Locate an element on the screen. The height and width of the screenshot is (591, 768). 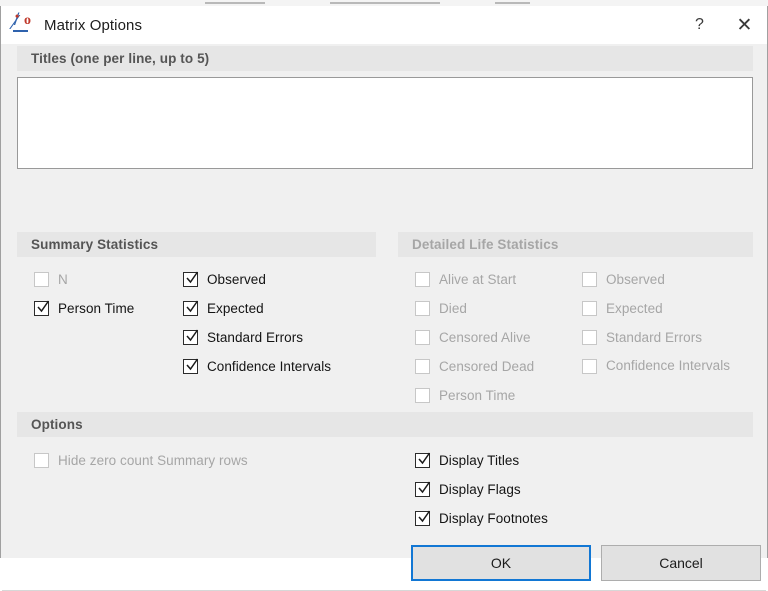
checkbox-detailed-observed: Observed is located at coordinates (623, 279).